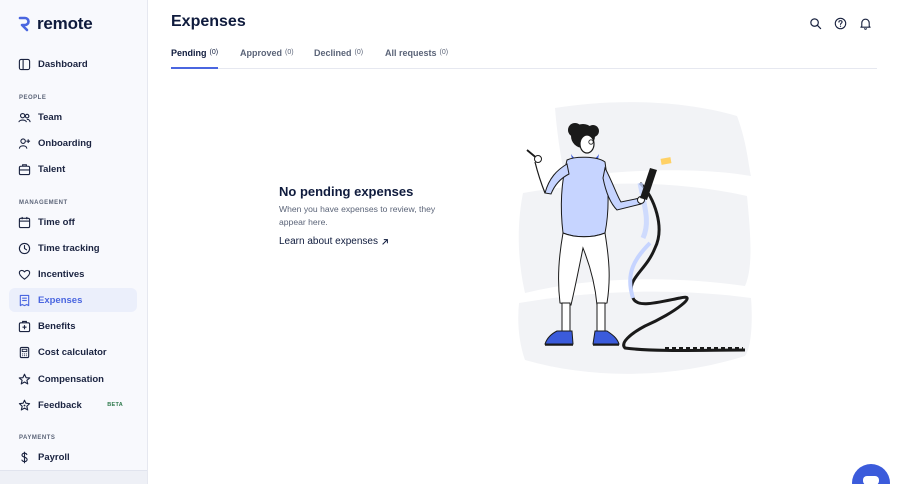 The width and height of the screenshot is (900, 484). Describe the element at coordinates (24, 457) in the screenshot. I see `dollar-icon` at that location.